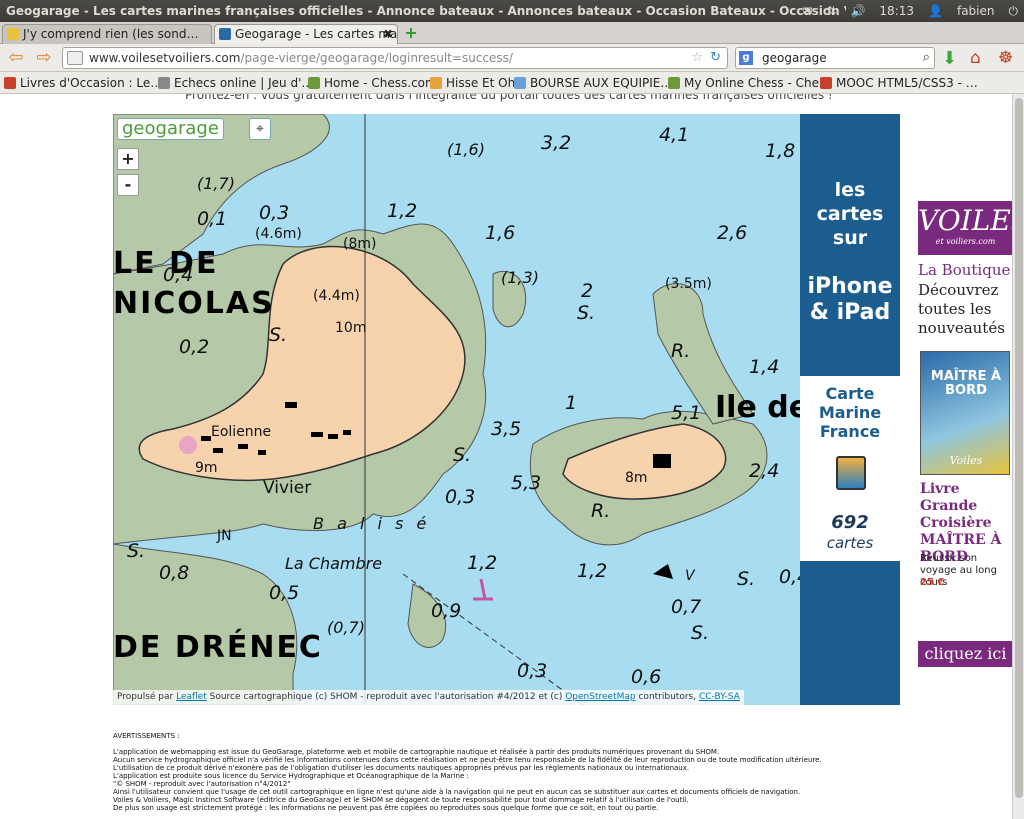  Describe the element at coordinates (646, 677) in the screenshot. I see `sounding: 0,6` at that location.